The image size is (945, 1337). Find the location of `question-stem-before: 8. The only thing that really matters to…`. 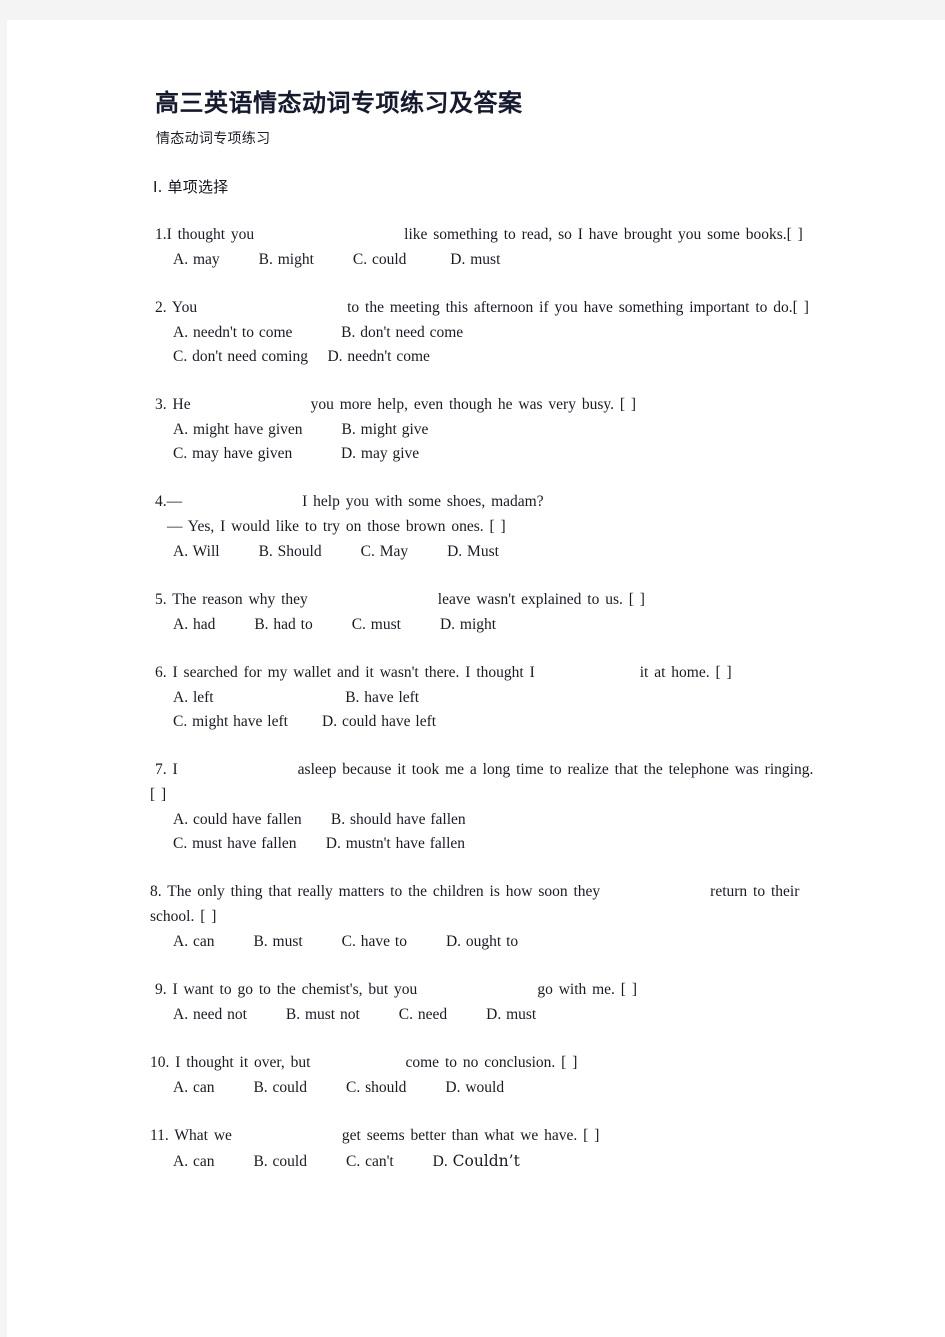

question-stem-before: 8. The only thing that really matters to… is located at coordinates (375, 891).